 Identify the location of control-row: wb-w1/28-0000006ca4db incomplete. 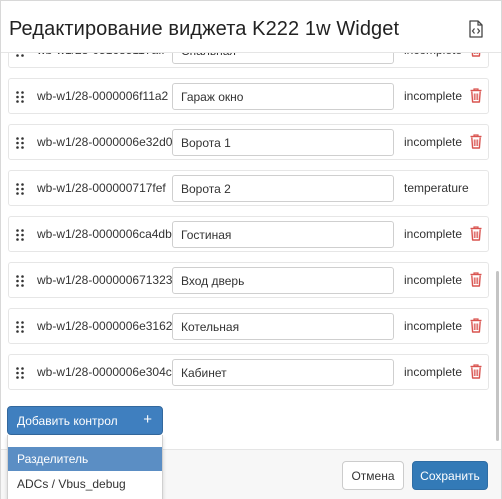
(248, 234).